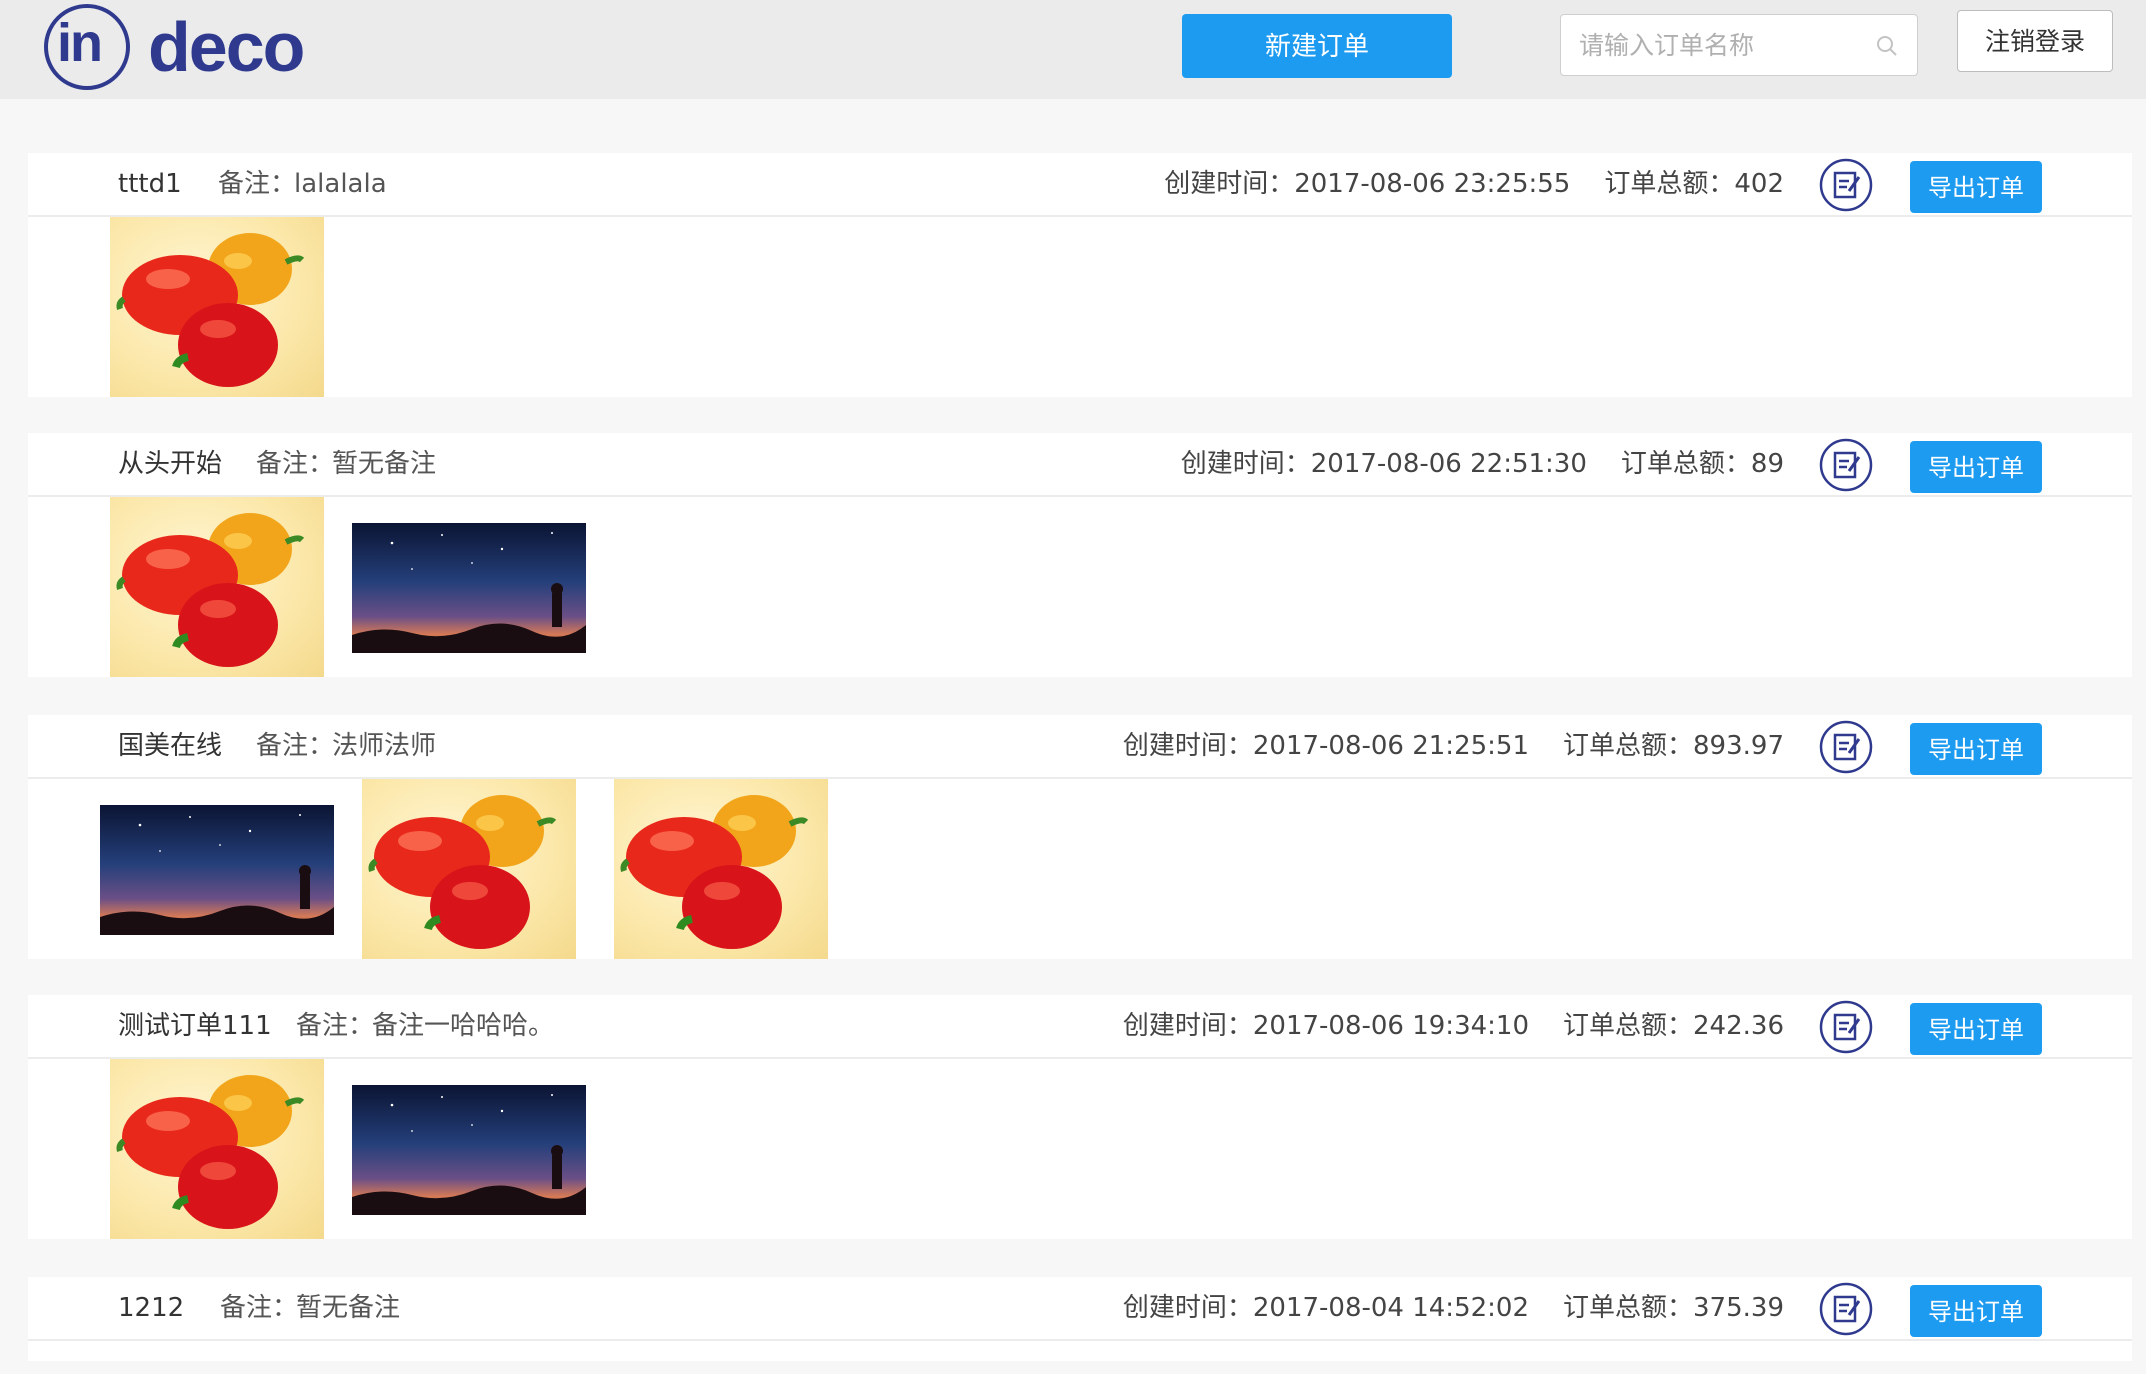  Describe the element at coordinates (1390, 746) in the screenshot. I see `created-time: 2017-08-06 21:25:51` at that location.